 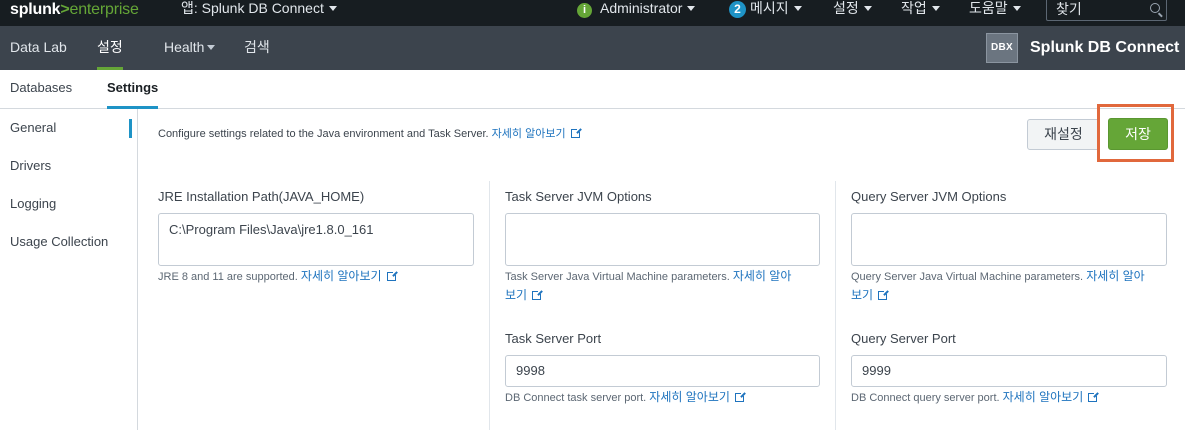 I want to click on task-jvm-options-field, so click(x=662, y=239).